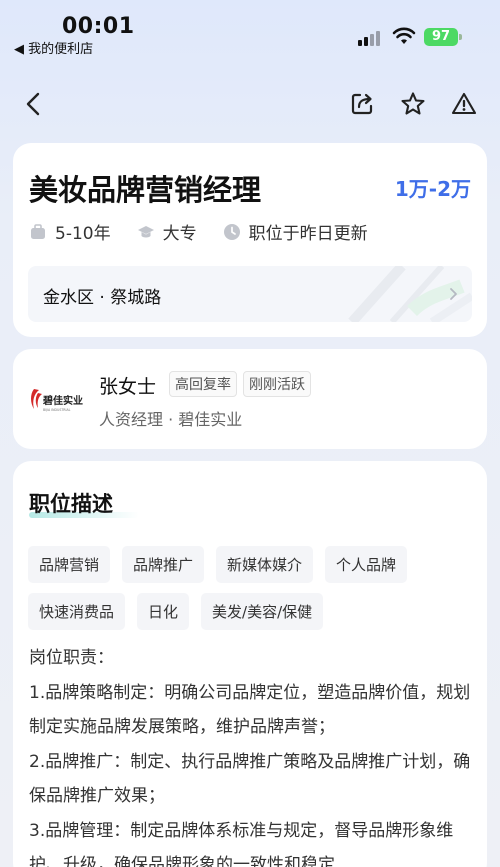 The image size is (500, 867). Describe the element at coordinates (432, 189) in the screenshot. I see `salary-range: 1万-2万` at that location.